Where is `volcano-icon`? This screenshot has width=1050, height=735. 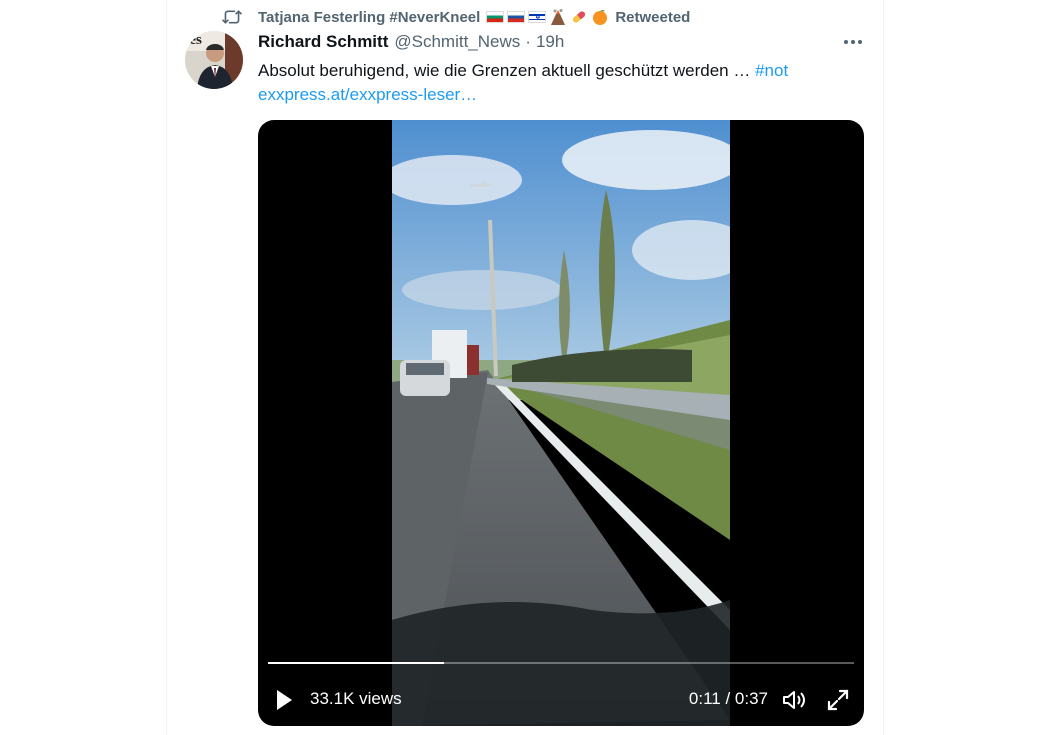 volcano-icon is located at coordinates (558, 17).